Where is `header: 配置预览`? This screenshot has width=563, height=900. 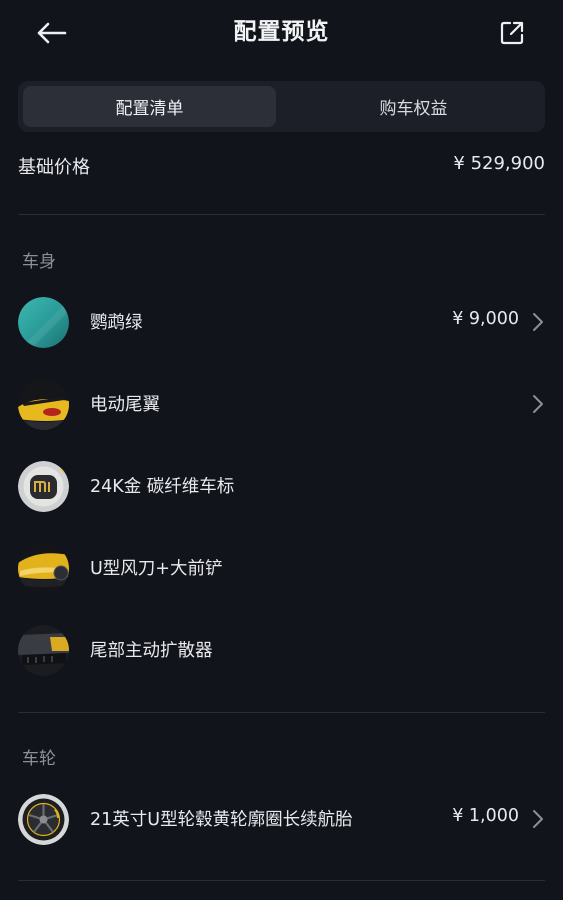
header: 配置预览 is located at coordinates (281, 33).